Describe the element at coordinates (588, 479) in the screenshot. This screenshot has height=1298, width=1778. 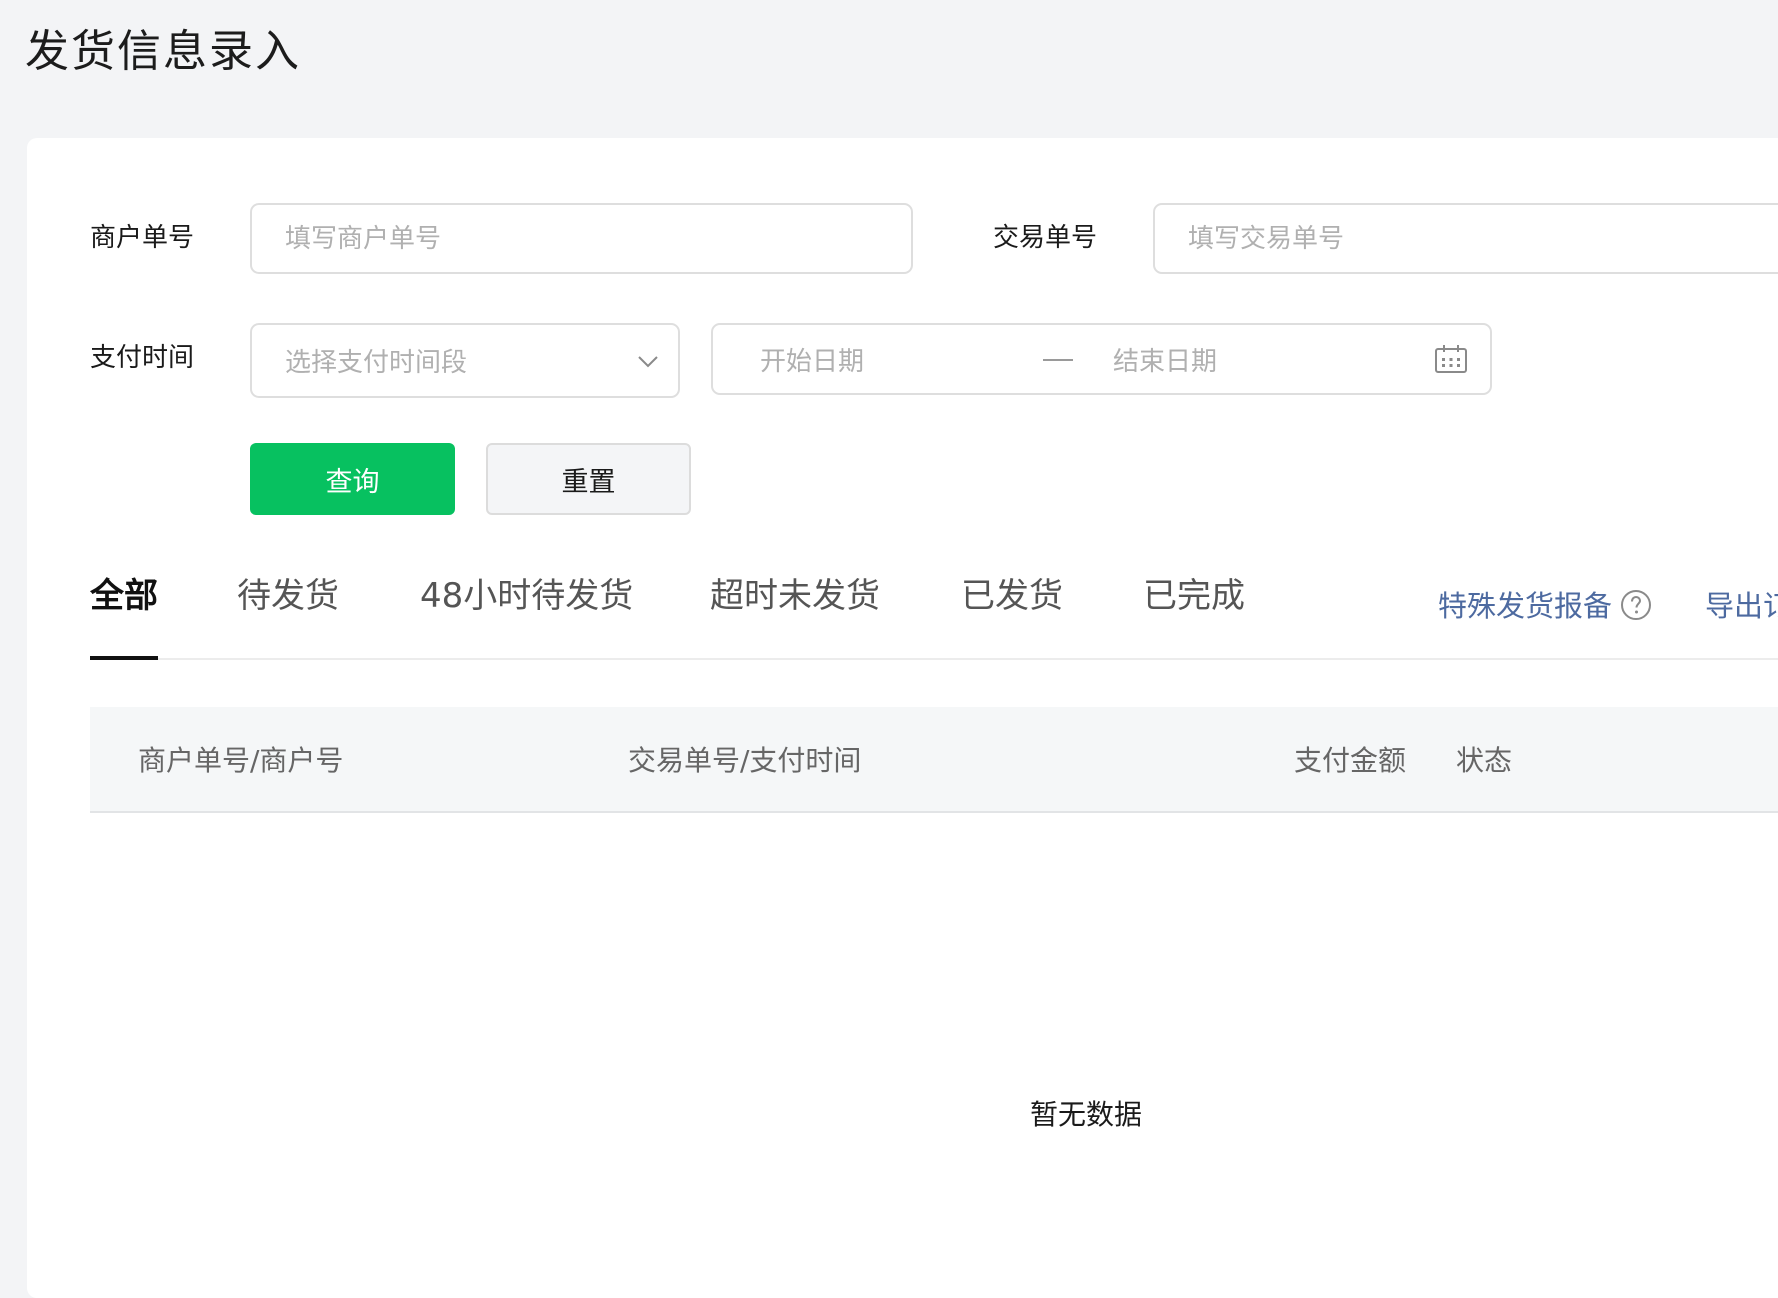
I see `reset-button: 重置` at that location.